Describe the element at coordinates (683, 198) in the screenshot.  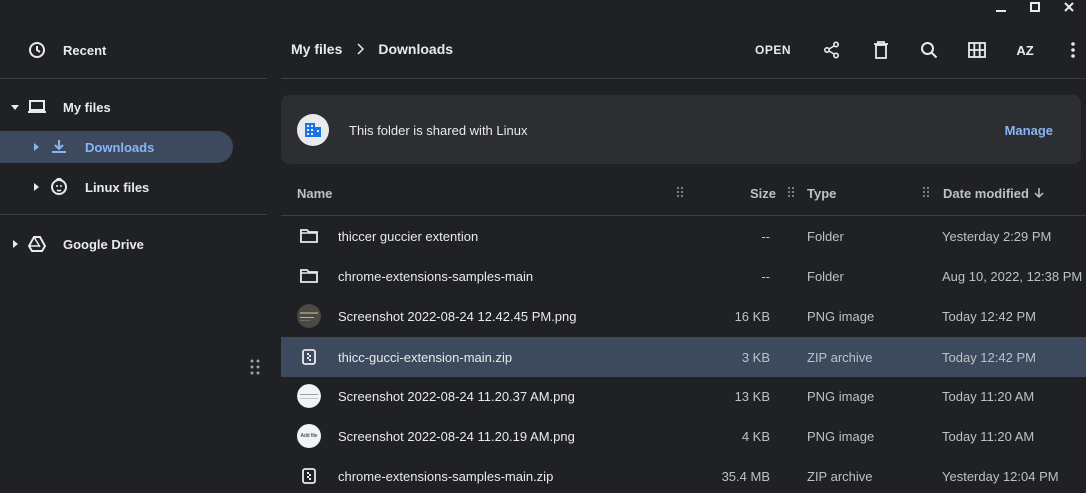
I see `file-list-header: Name Size Type Date modified` at that location.